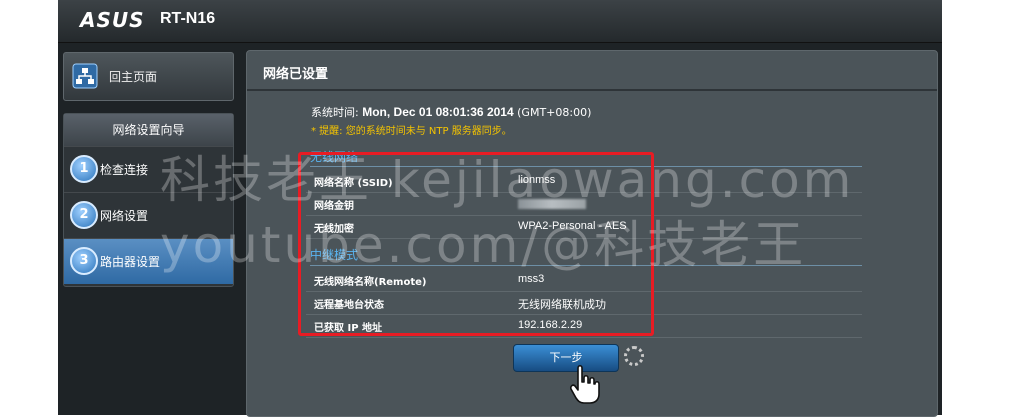  Describe the element at coordinates (133, 77) in the screenshot. I see `home-label: 回主页面` at that location.